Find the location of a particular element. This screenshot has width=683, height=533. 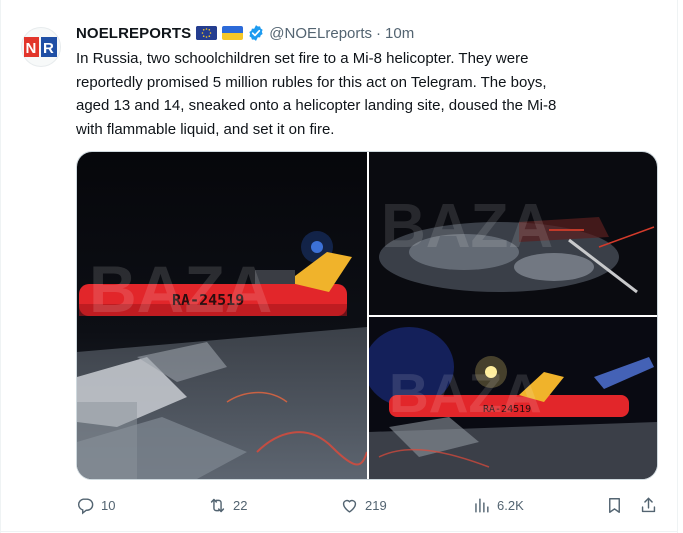

views-count: 6.2K is located at coordinates (510, 505).